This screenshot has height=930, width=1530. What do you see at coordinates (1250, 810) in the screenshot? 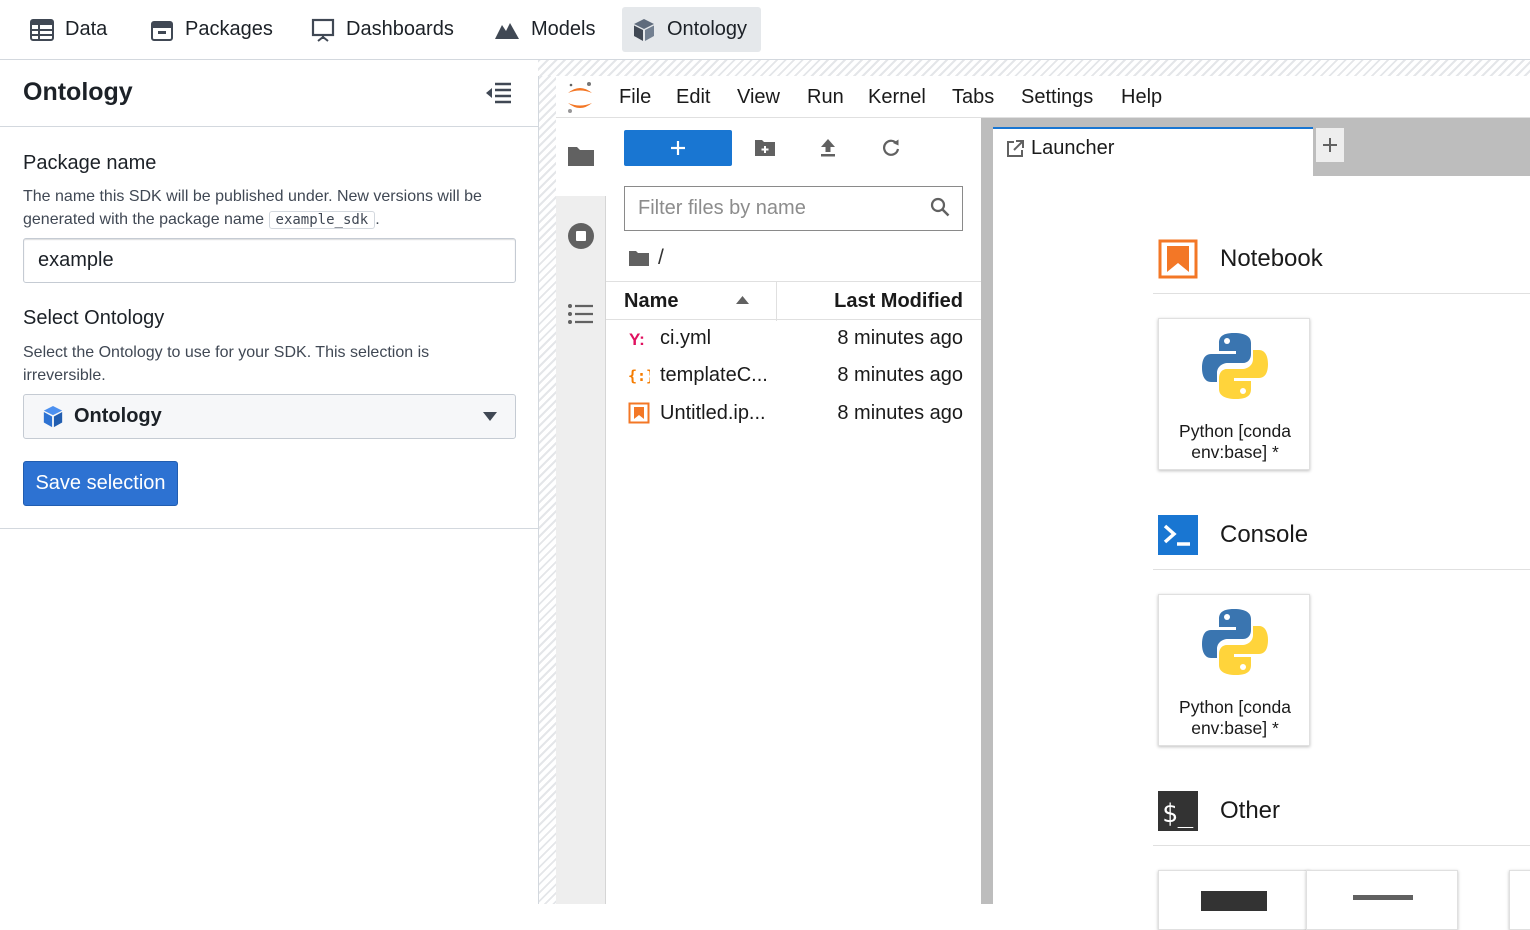
I see `other-section-title: Other` at bounding box center [1250, 810].